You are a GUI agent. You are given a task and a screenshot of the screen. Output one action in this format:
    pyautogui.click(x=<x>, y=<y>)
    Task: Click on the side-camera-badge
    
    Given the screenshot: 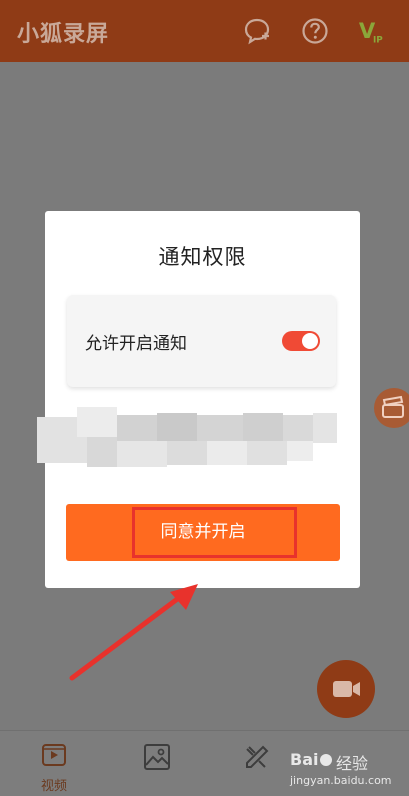 What is the action you would take?
    pyautogui.click(x=391, y=408)
    